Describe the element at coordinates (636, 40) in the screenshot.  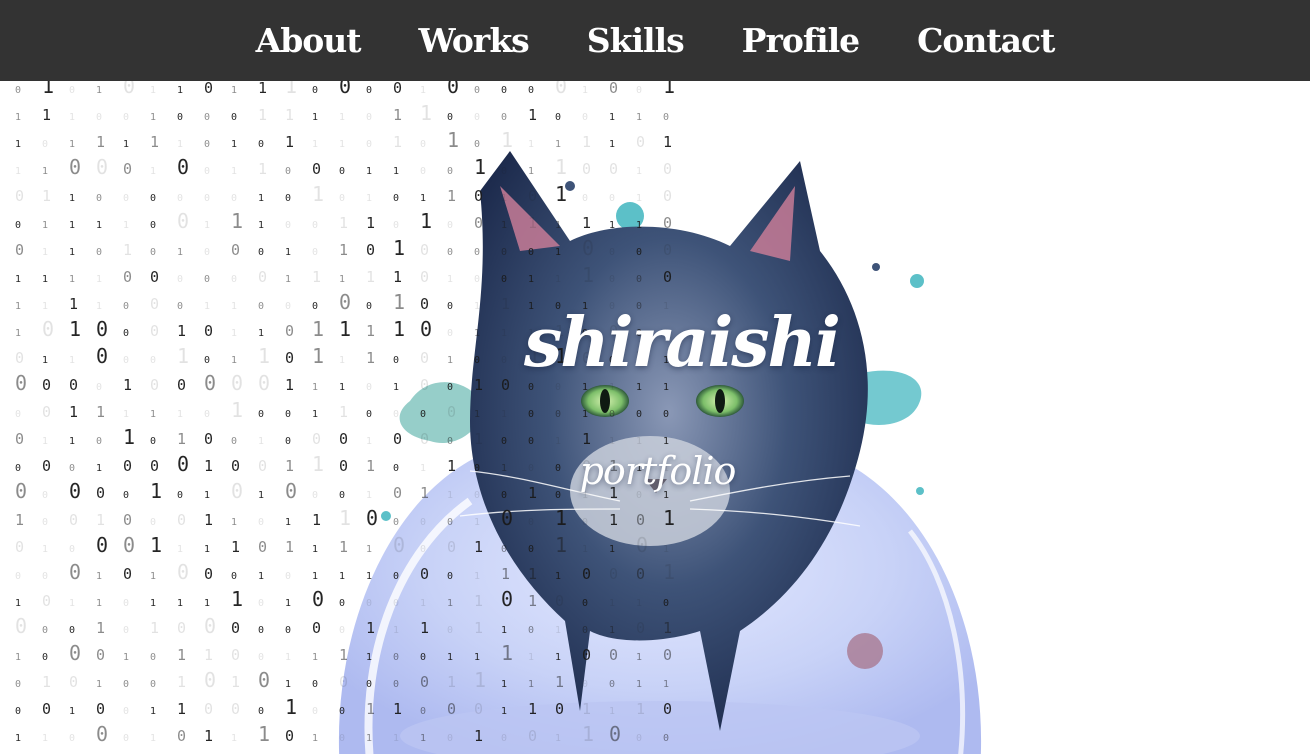
I see `nav-link-skills: Skills` at that location.